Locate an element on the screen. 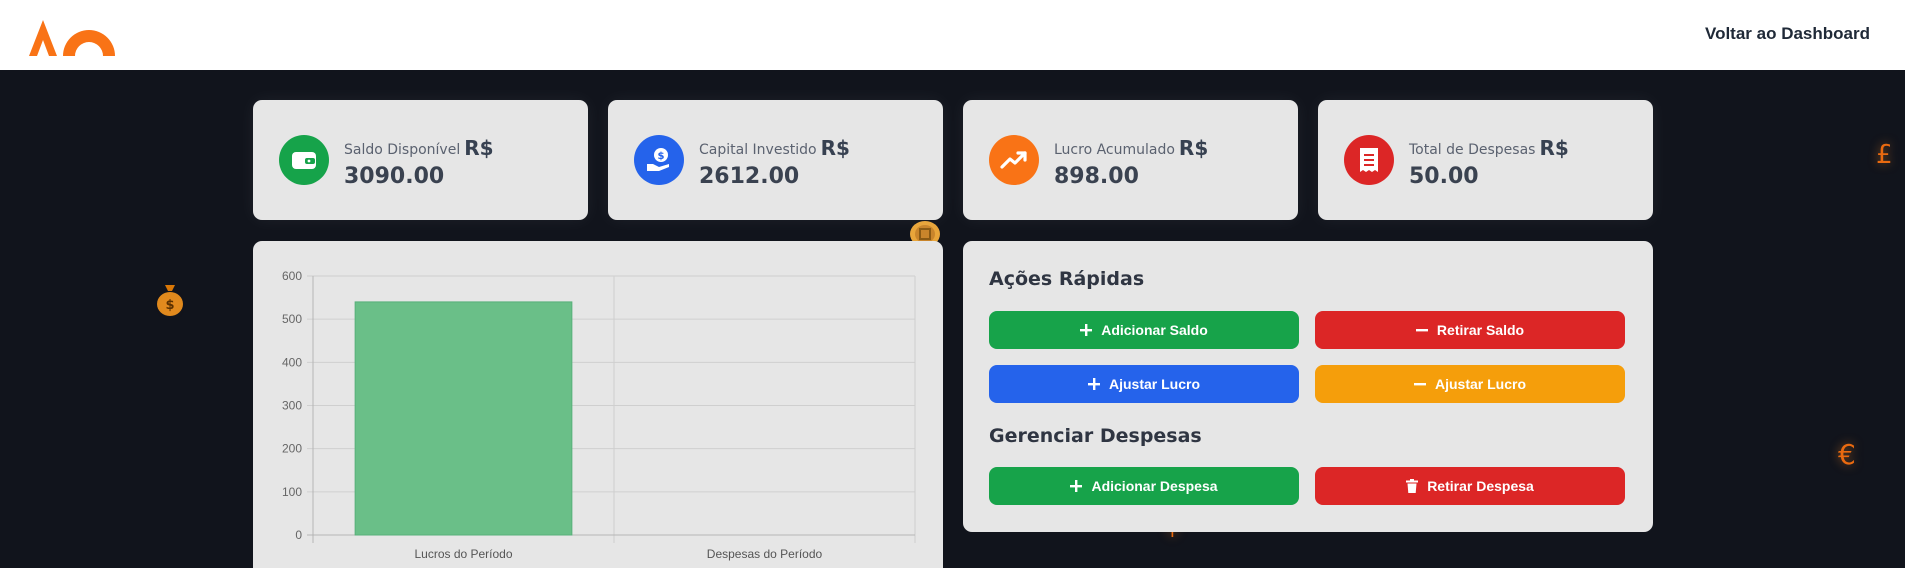 This screenshot has height=568, width=1905. stat-value: 2612.00 is located at coordinates (749, 176).